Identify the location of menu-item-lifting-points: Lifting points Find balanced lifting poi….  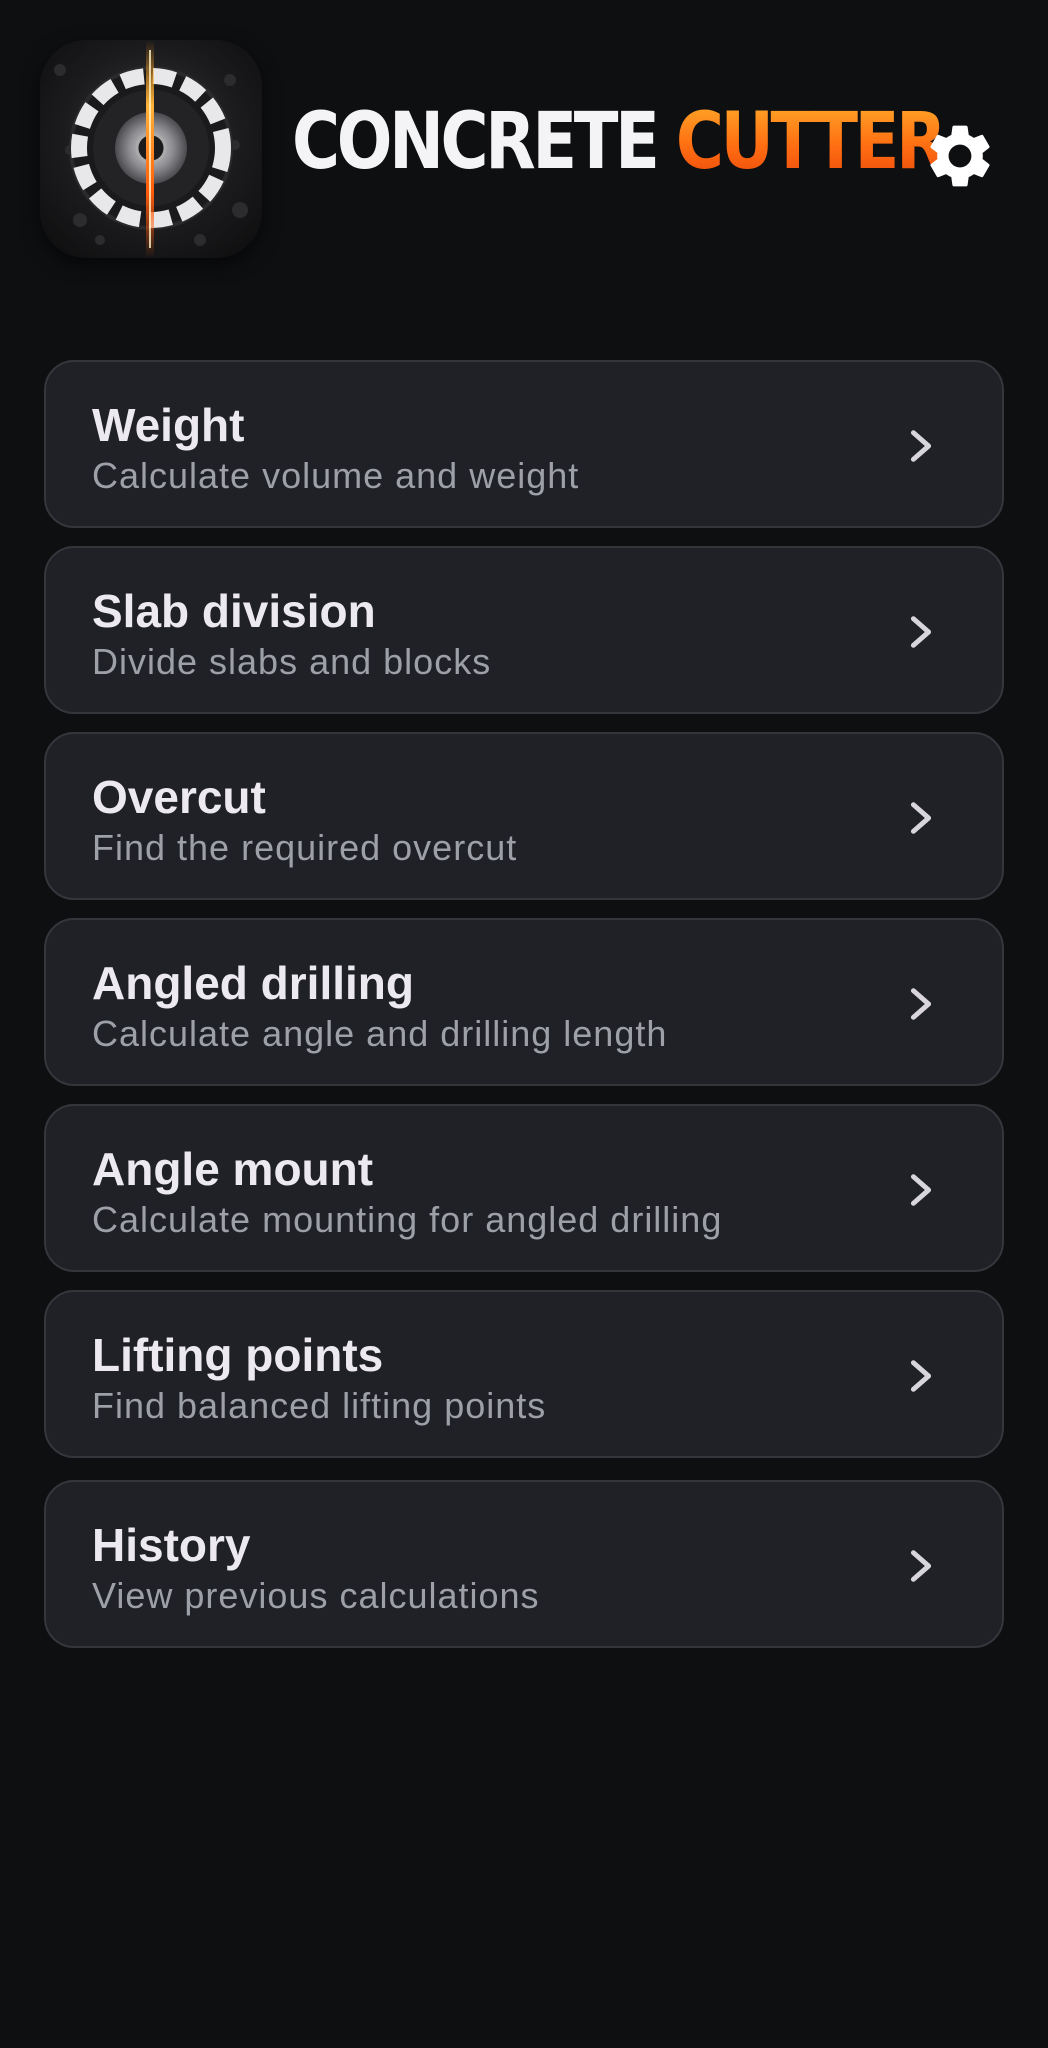
(524, 1374).